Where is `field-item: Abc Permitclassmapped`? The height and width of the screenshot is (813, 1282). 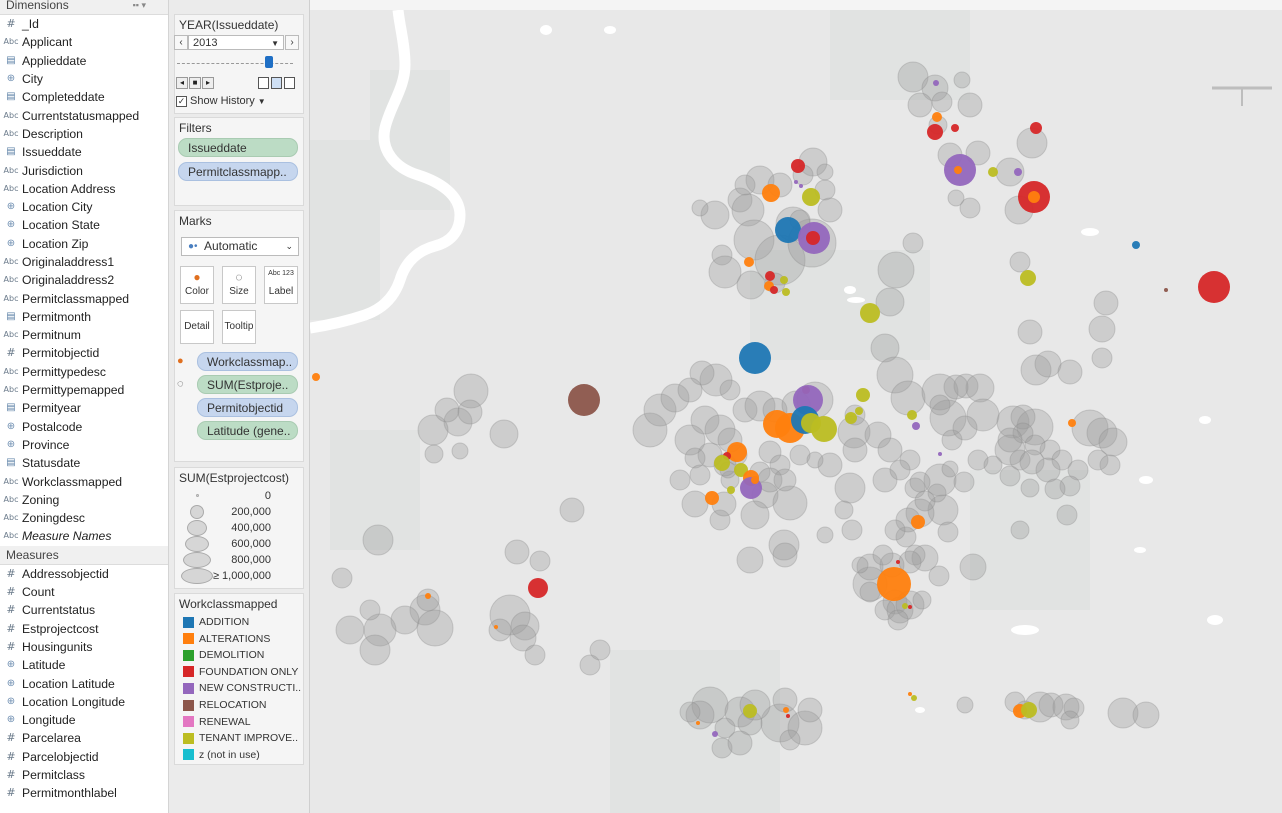 field-item: Abc Permitclassmapped is located at coordinates (84, 298).